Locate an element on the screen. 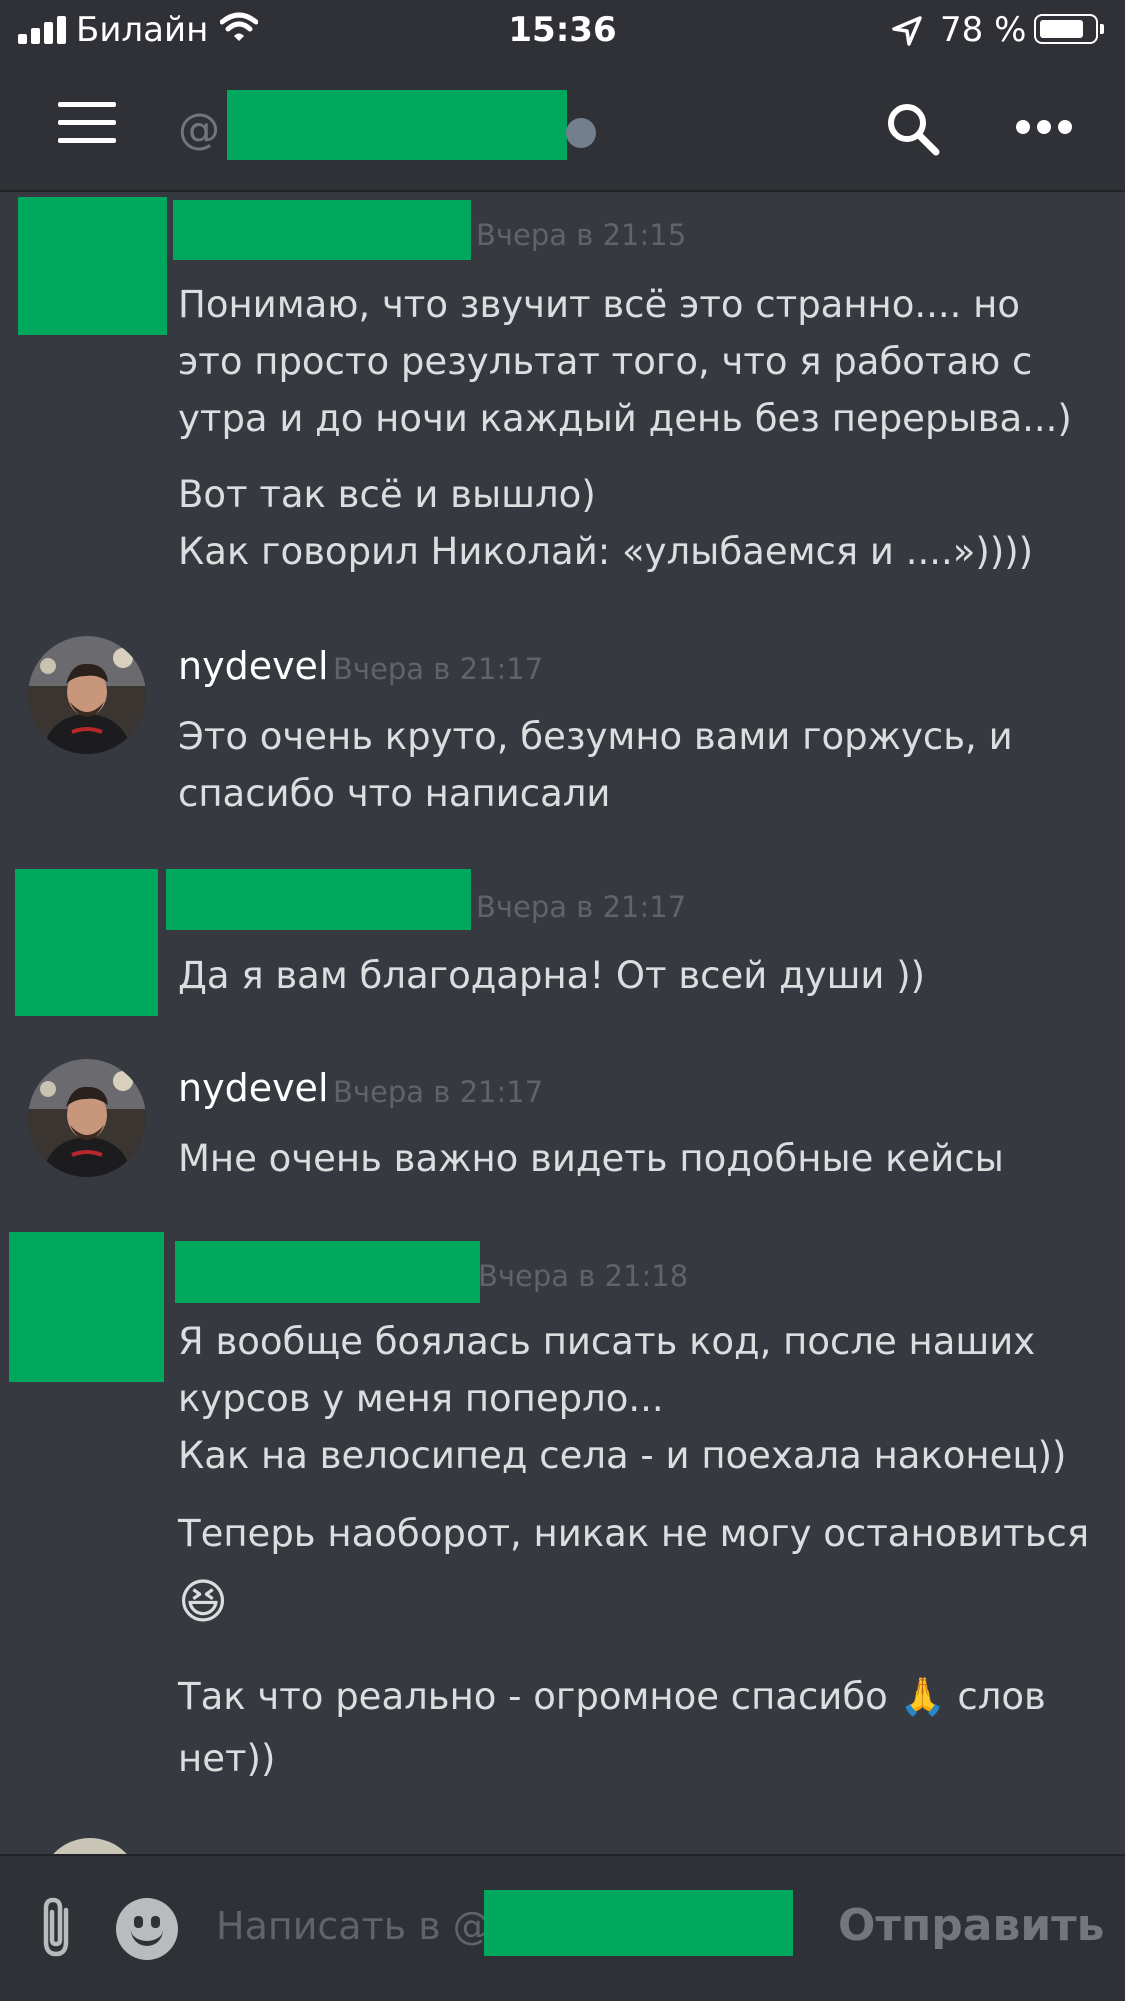 This screenshot has height=2001, width=1125. message-text: нет)) is located at coordinates (227, 1758).